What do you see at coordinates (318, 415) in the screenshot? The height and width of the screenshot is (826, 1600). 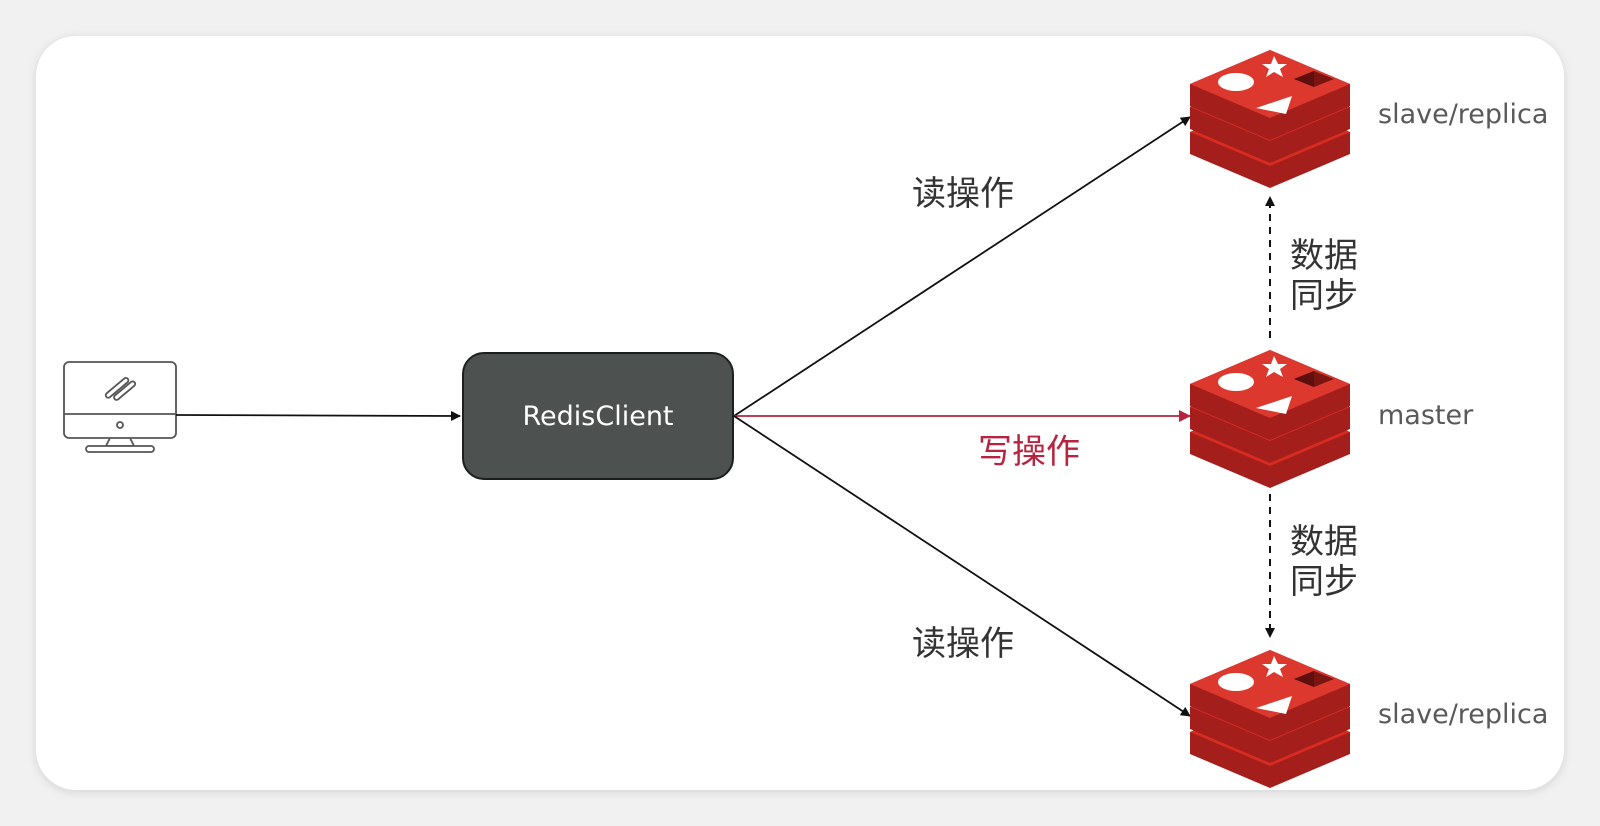 I see `edge-computer-to-client` at bounding box center [318, 415].